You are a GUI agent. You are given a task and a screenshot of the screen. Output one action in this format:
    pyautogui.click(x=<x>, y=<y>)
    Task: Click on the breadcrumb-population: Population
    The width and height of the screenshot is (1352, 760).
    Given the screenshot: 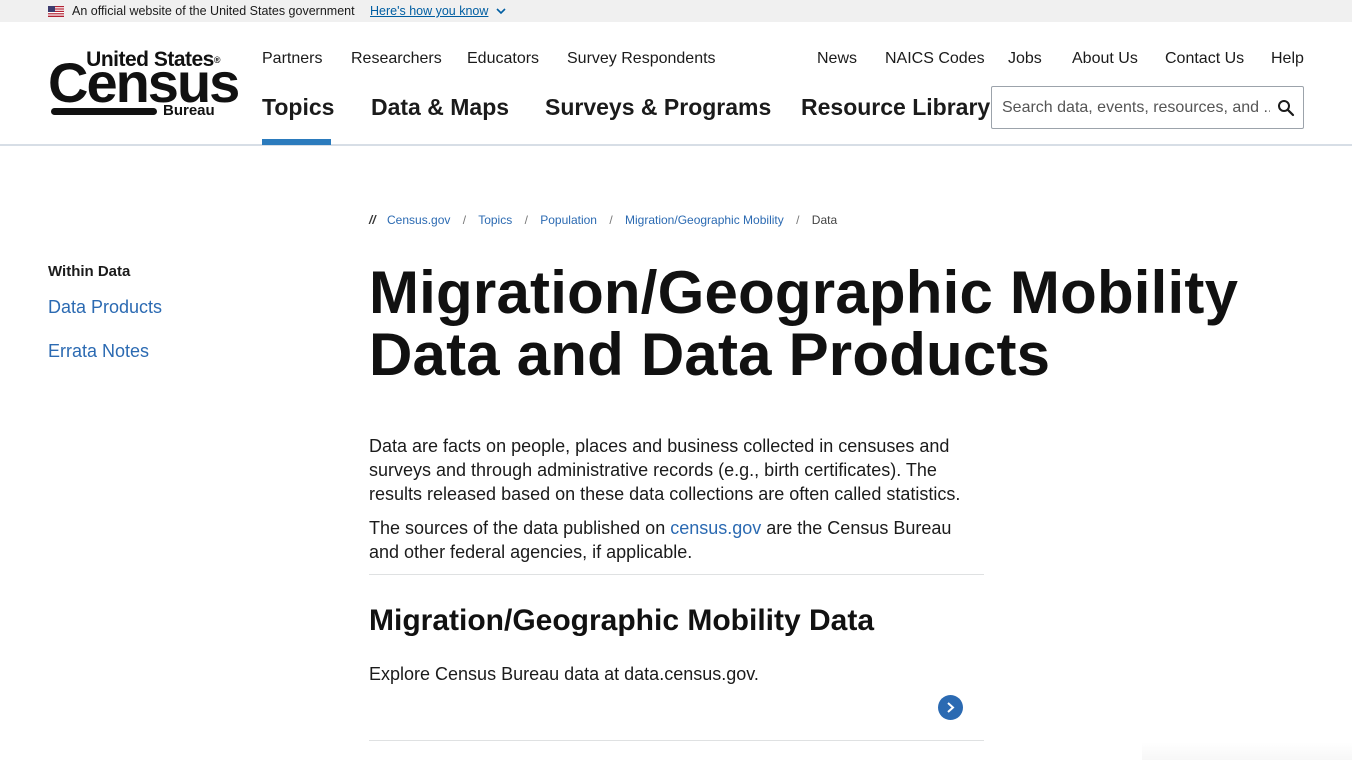 What is the action you would take?
    pyautogui.click(x=568, y=220)
    